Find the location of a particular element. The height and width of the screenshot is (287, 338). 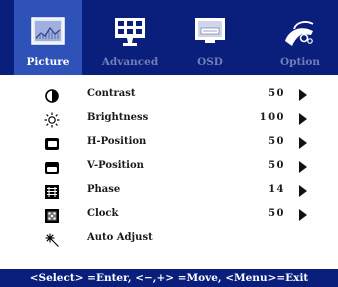

tab-option: Option is located at coordinates (300, 37).